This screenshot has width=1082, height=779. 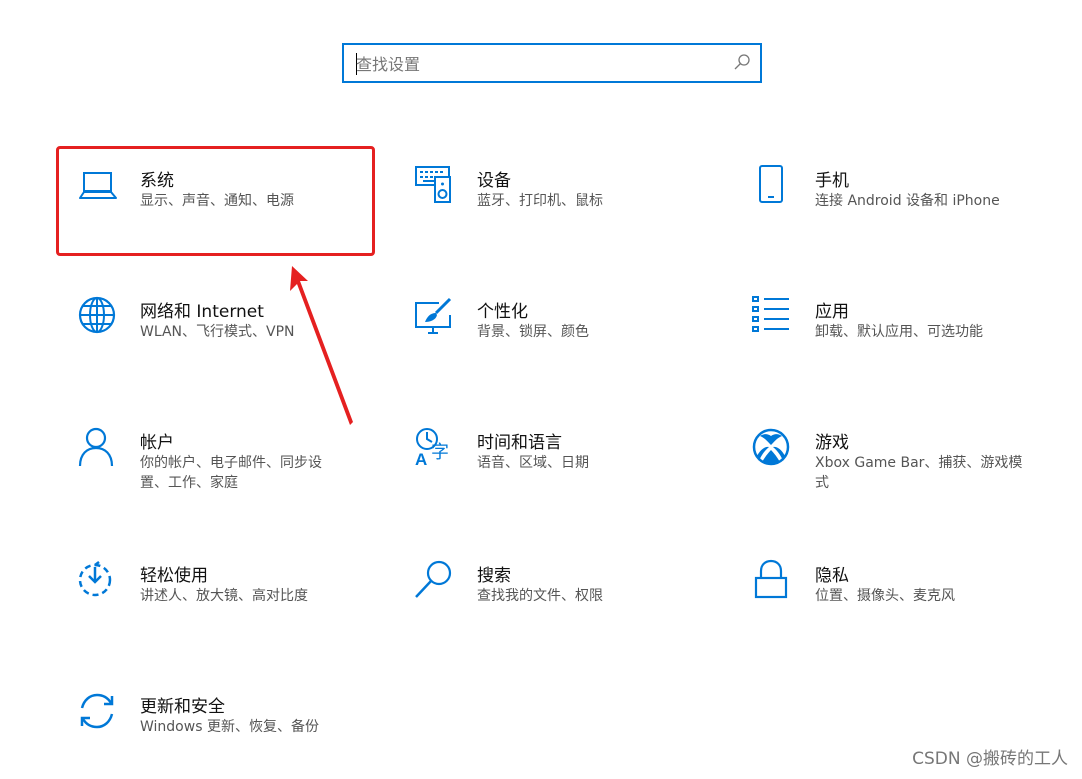 What do you see at coordinates (903, 615) in the screenshot?
I see `tile-privacy: 隐私 位置、摄像头、麦克风` at bounding box center [903, 615].